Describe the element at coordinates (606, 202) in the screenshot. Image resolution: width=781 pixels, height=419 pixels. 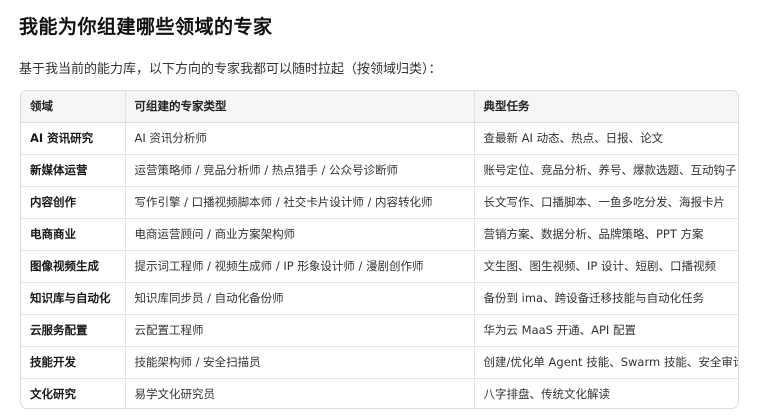
I see `cell-tasks: 长文写作、口播脚本、一鱼多吃分发、海报卡片` at that location.